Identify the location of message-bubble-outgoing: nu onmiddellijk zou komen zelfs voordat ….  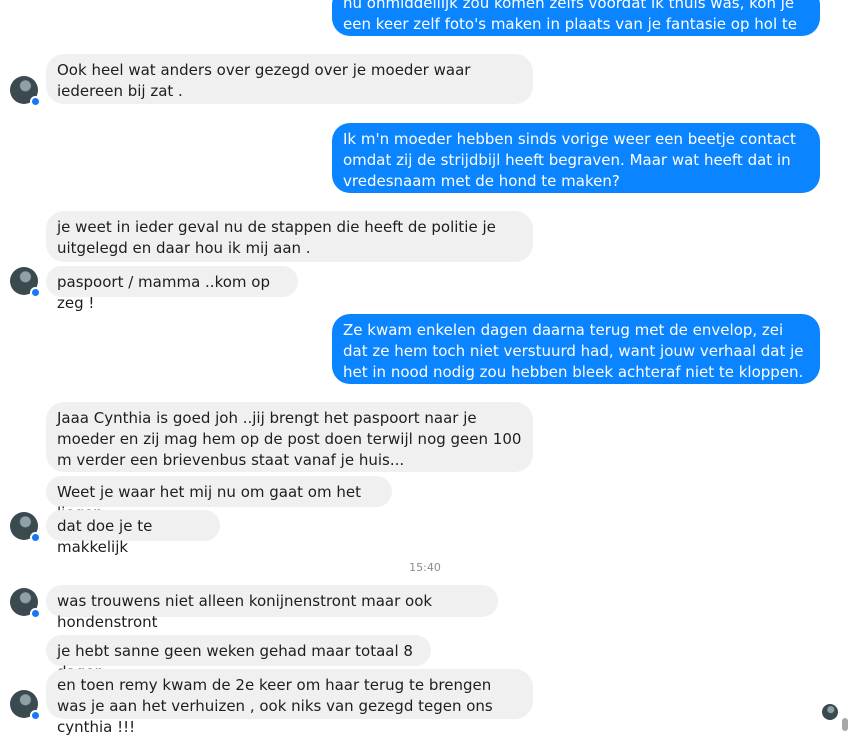
(576, 27).